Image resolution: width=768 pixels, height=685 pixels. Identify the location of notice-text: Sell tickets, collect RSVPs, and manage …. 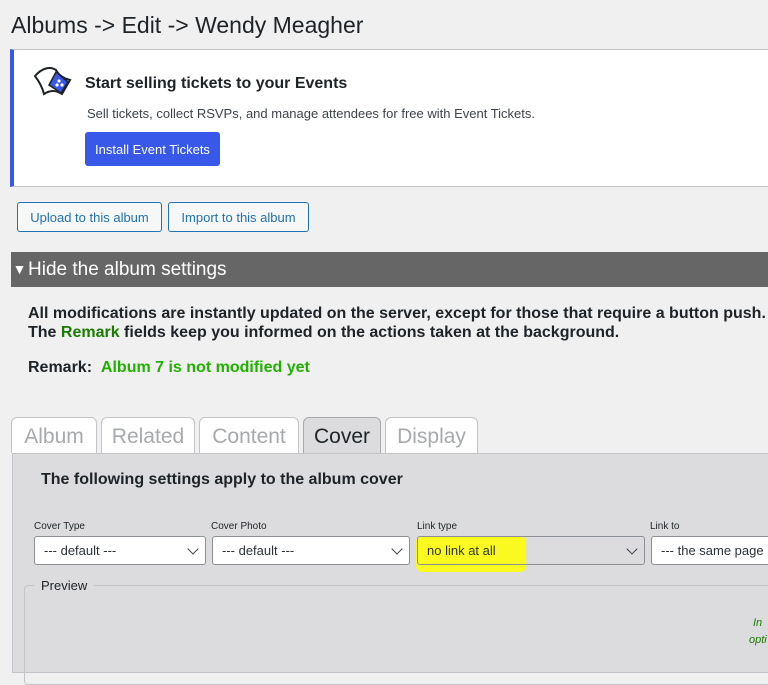
(311, 113).